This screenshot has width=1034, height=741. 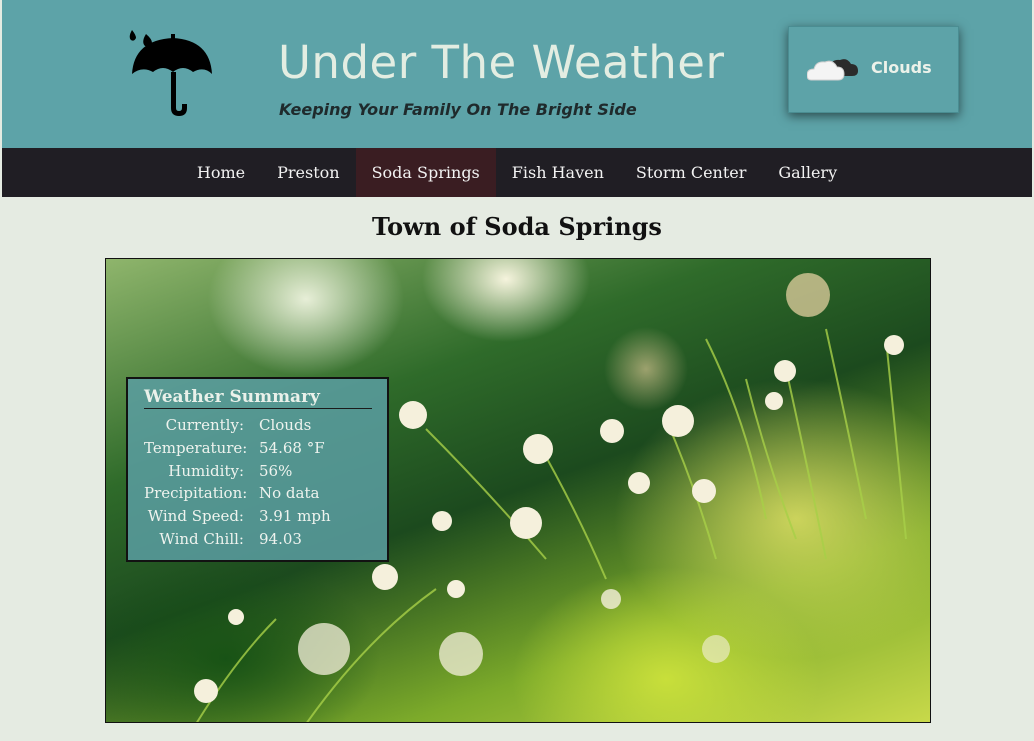 I want to click on site-tagline: Keeping Your Family On The Bright Side, so click(x=458, y=109).